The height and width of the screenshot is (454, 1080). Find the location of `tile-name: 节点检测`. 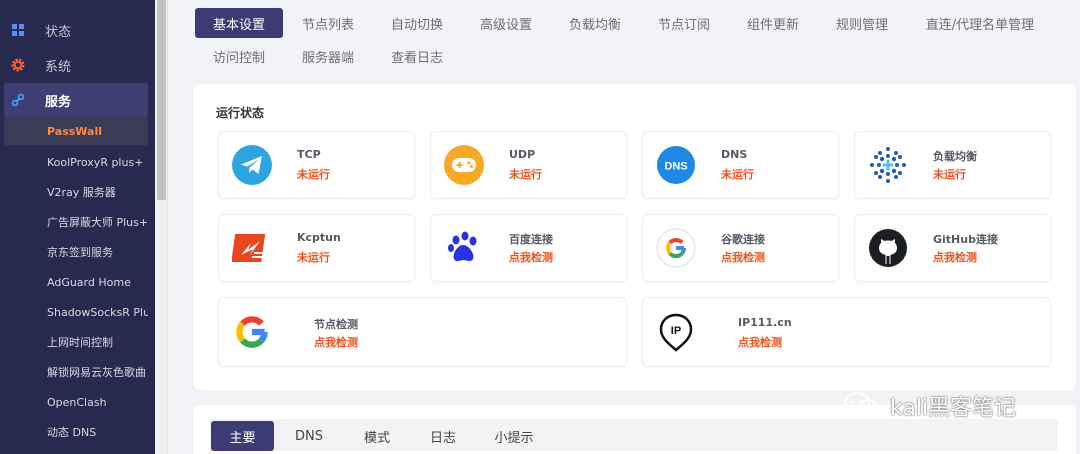

tile-name: 节点检测 is located at coordinates (336, 324).